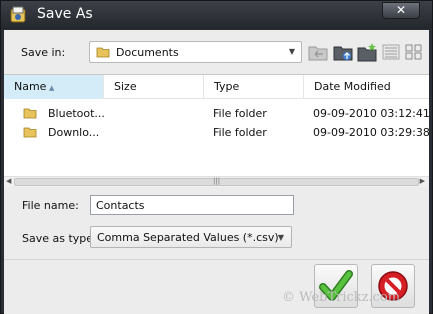 This screenshot has width=433, height=314. What do you see at coordinates (366, 87) in the screenshot?
I see `column-header-date-modified: Date Modified` at bounding box center [366, 87].